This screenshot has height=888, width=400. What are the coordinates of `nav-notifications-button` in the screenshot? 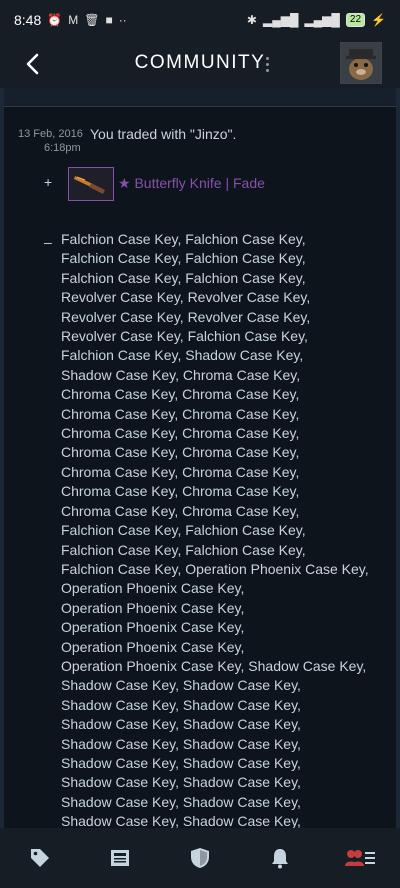 It's located at (280, 858).